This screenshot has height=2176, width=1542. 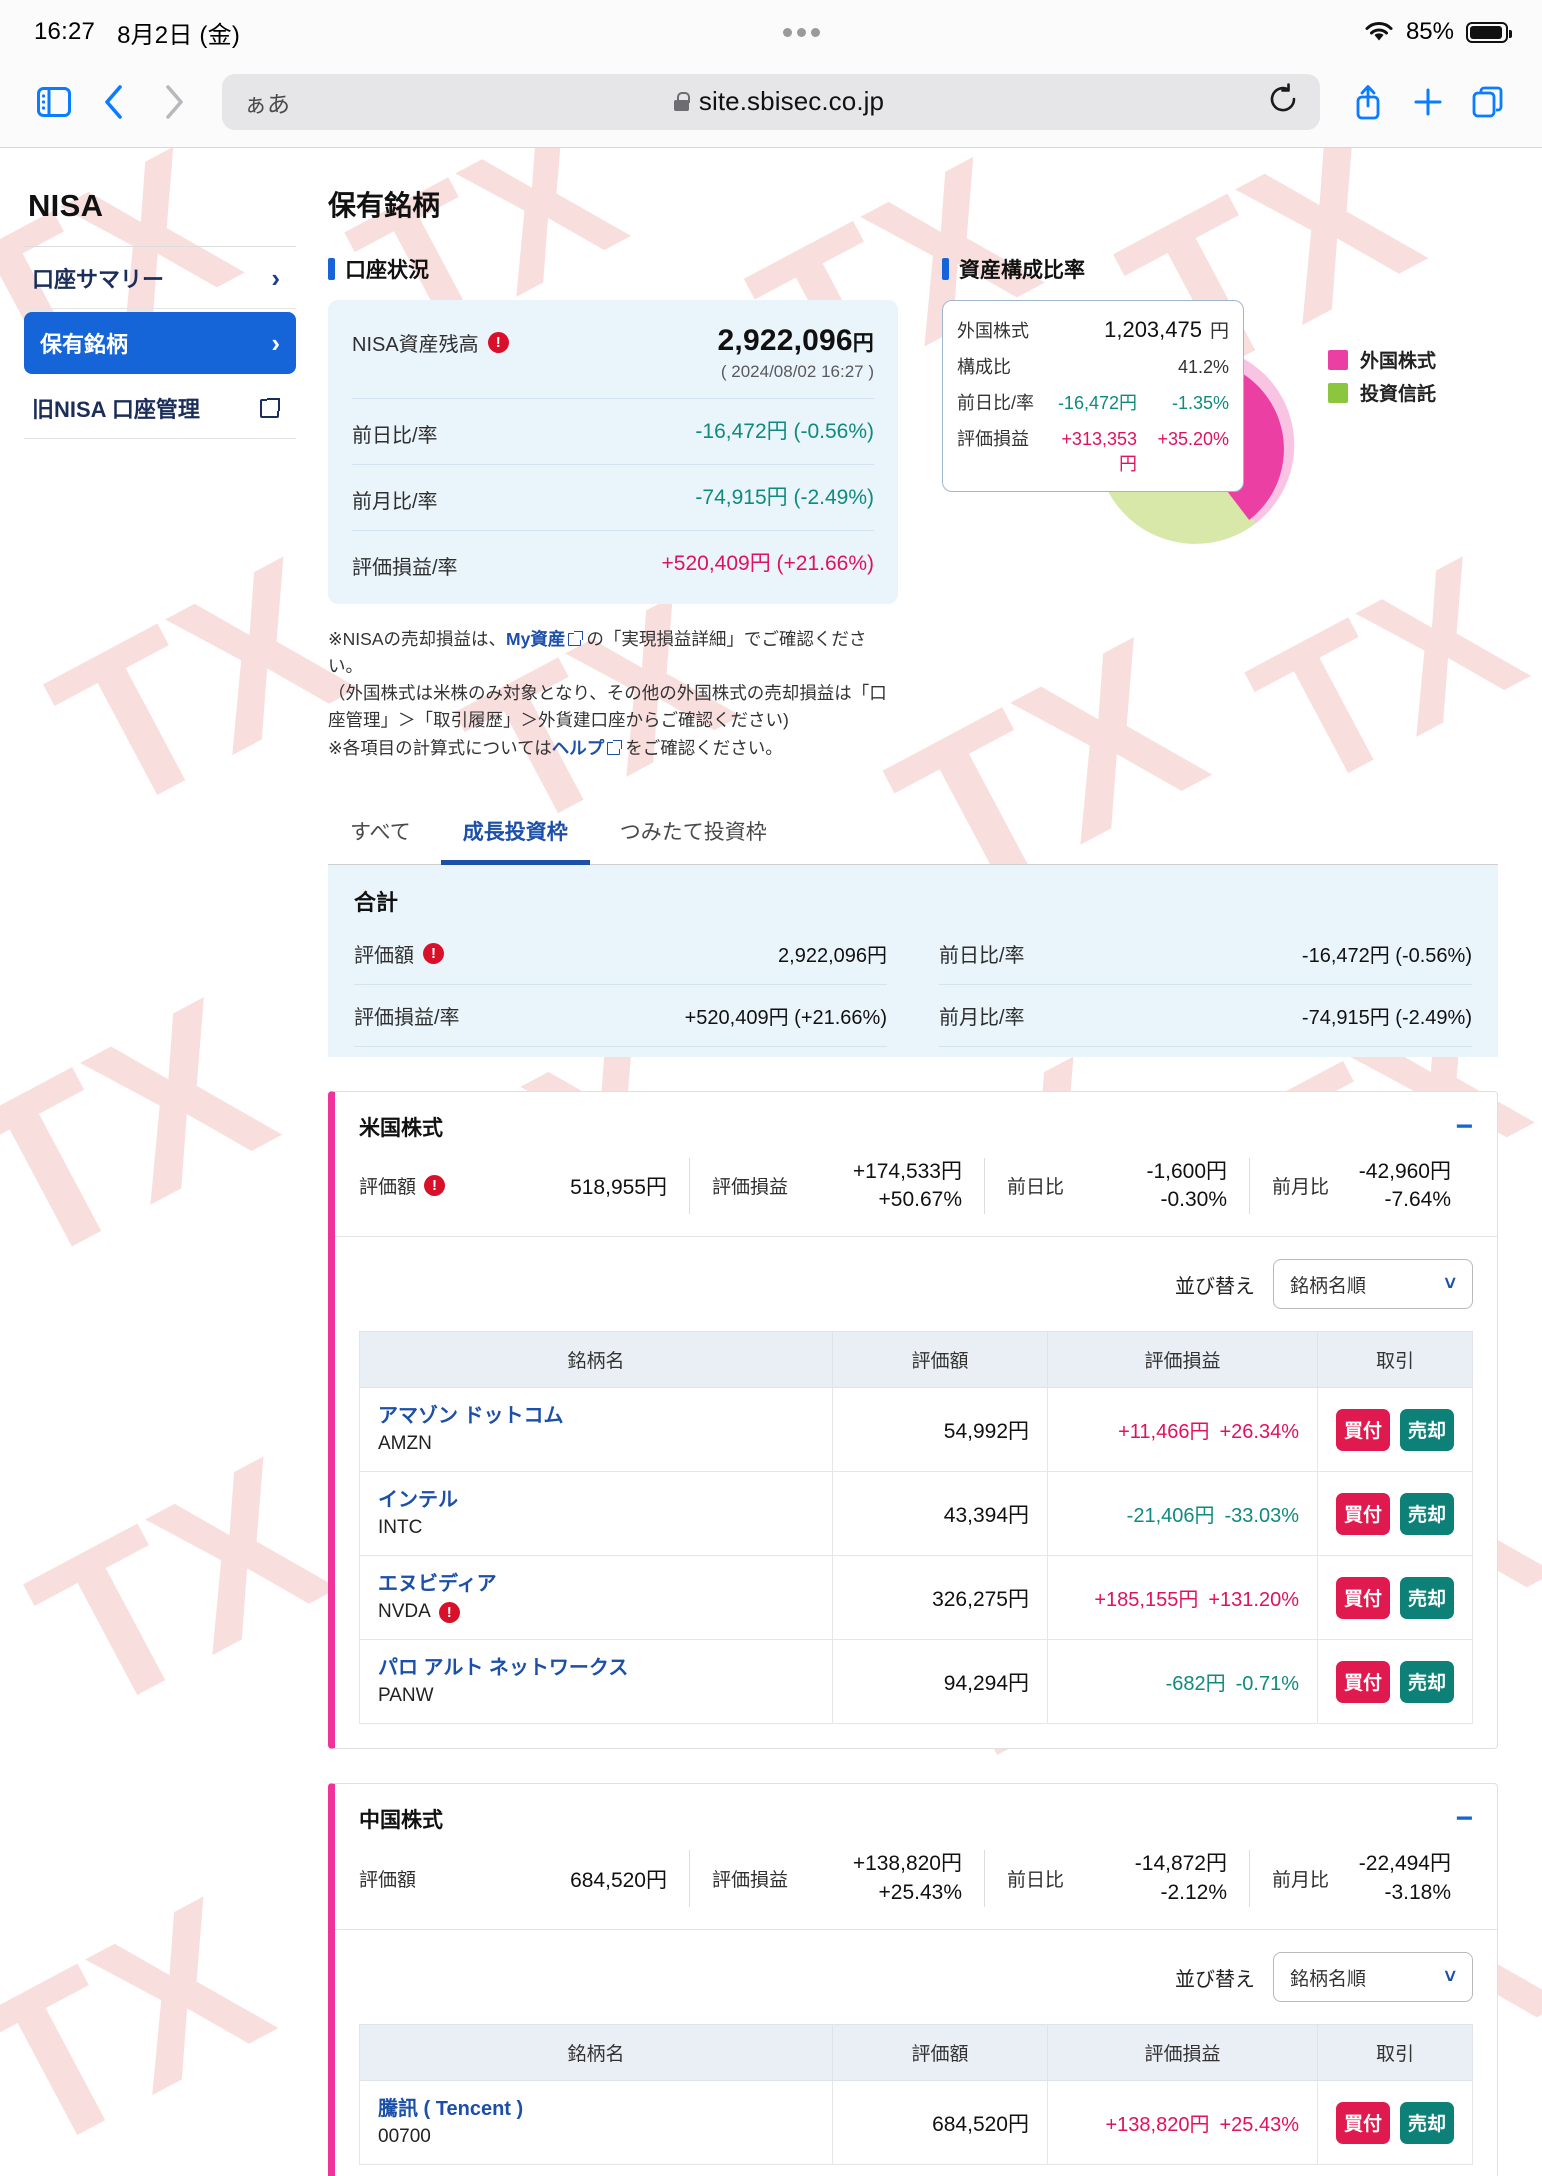 I want to click on stock-name-link: 騰訊 ( Tencent ), so click(x=596, y=2109).